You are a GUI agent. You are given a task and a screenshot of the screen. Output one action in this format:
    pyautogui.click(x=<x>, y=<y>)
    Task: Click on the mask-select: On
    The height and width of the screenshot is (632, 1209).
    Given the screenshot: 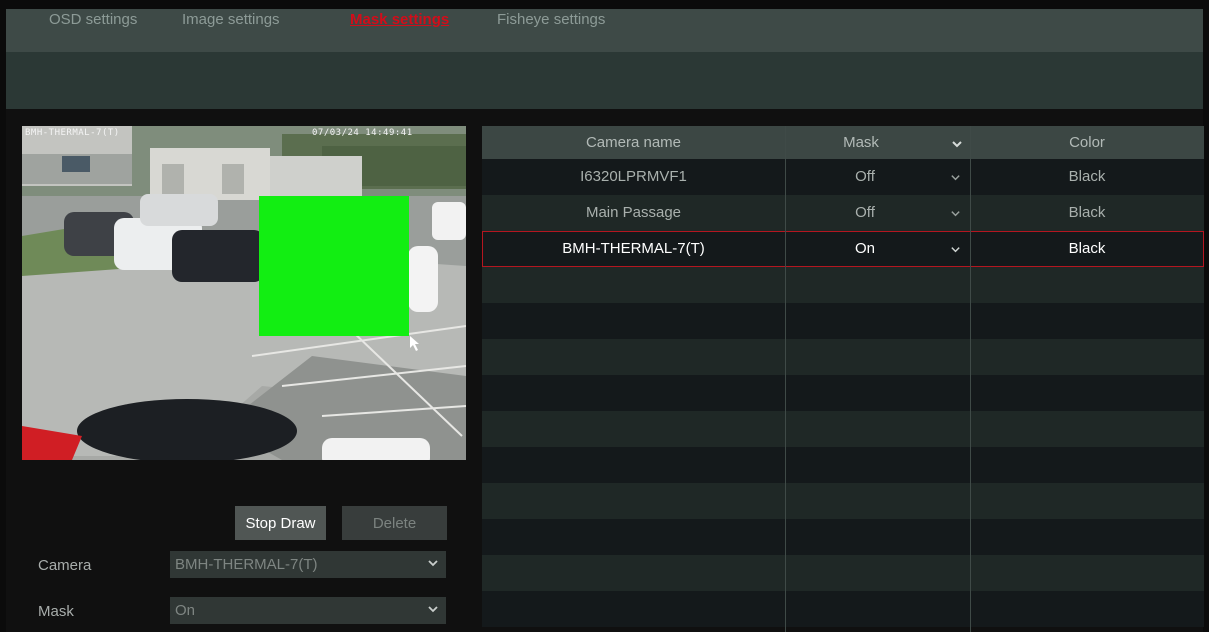 What is the action you would take?
    pyautogui.click(x=308, y=610)
    